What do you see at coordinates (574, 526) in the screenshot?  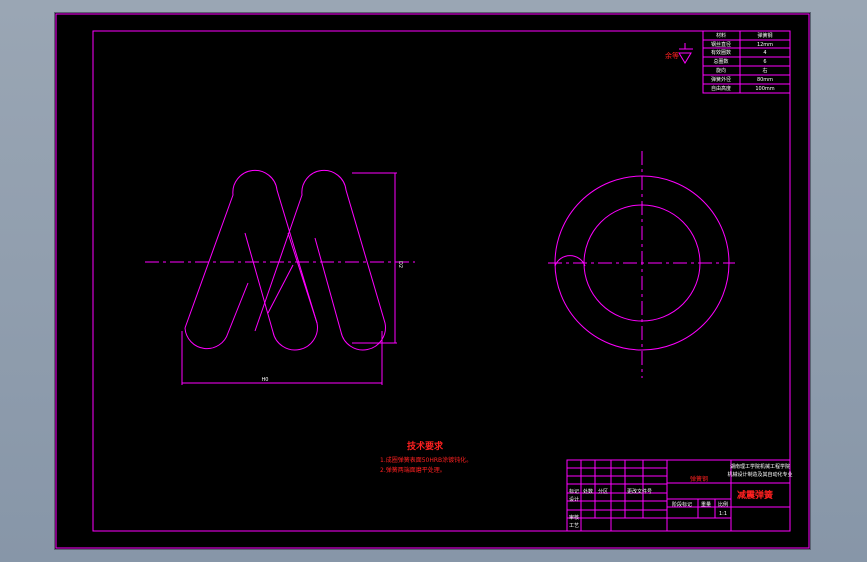 I see `tb-process-label: 工艺` at bounding box center [574, 526].